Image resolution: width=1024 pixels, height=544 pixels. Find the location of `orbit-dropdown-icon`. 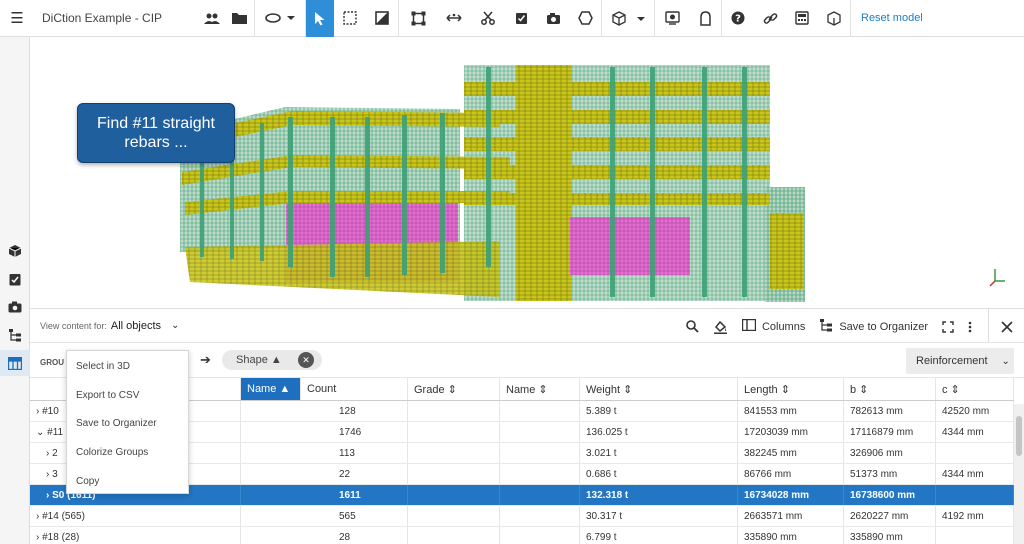

orbit-dropdown-icon is located at coordinates (280, 18).